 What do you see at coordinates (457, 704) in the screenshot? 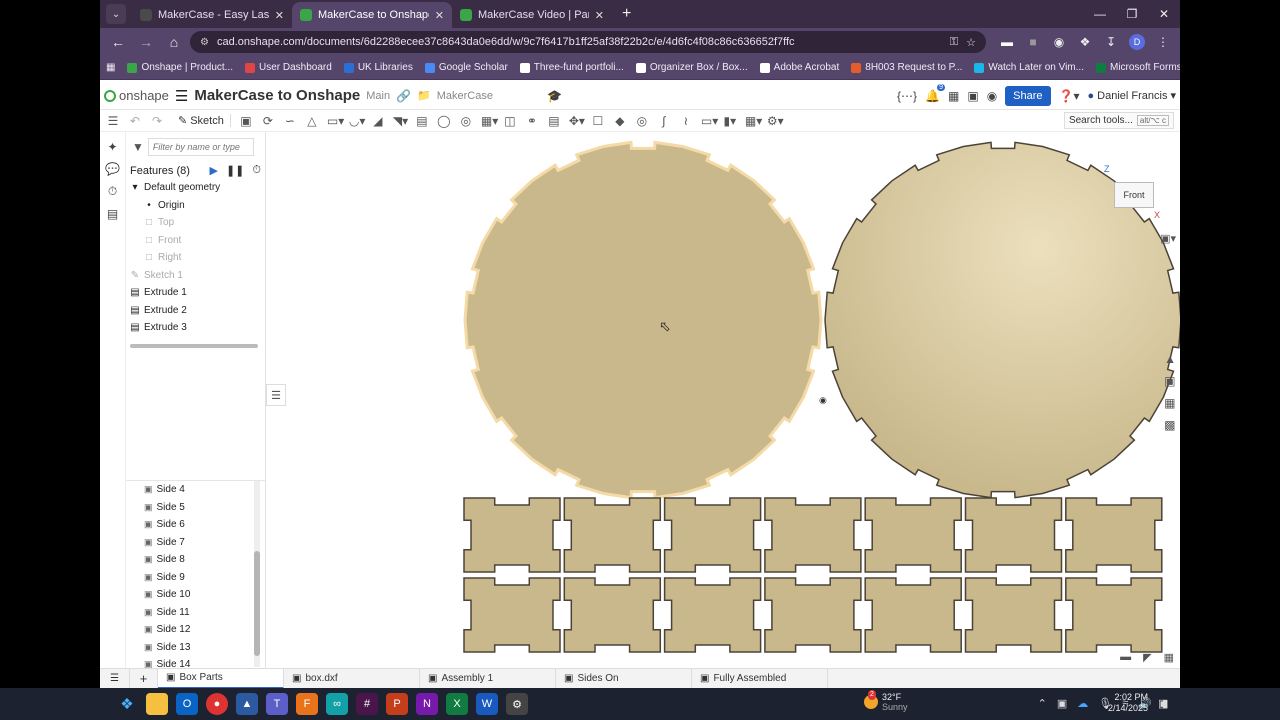
I see `excel-icon: X` at bounding box center [457, 704].